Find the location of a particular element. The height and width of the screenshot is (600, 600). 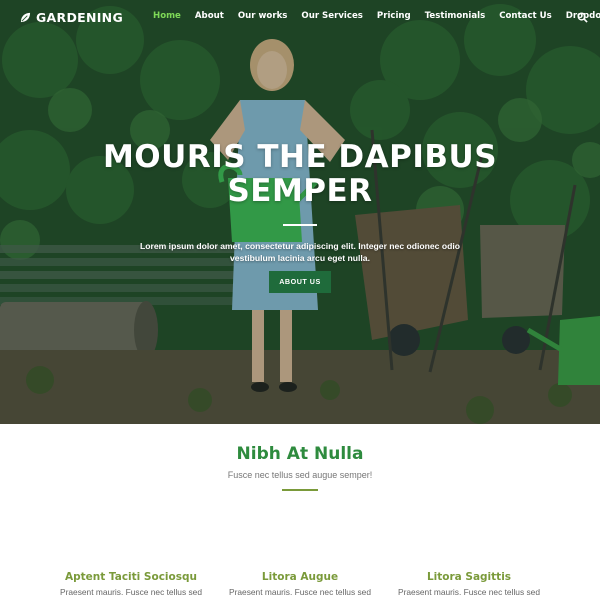

hero-title-line2: SEMPER is located at coordinates (300, 191).